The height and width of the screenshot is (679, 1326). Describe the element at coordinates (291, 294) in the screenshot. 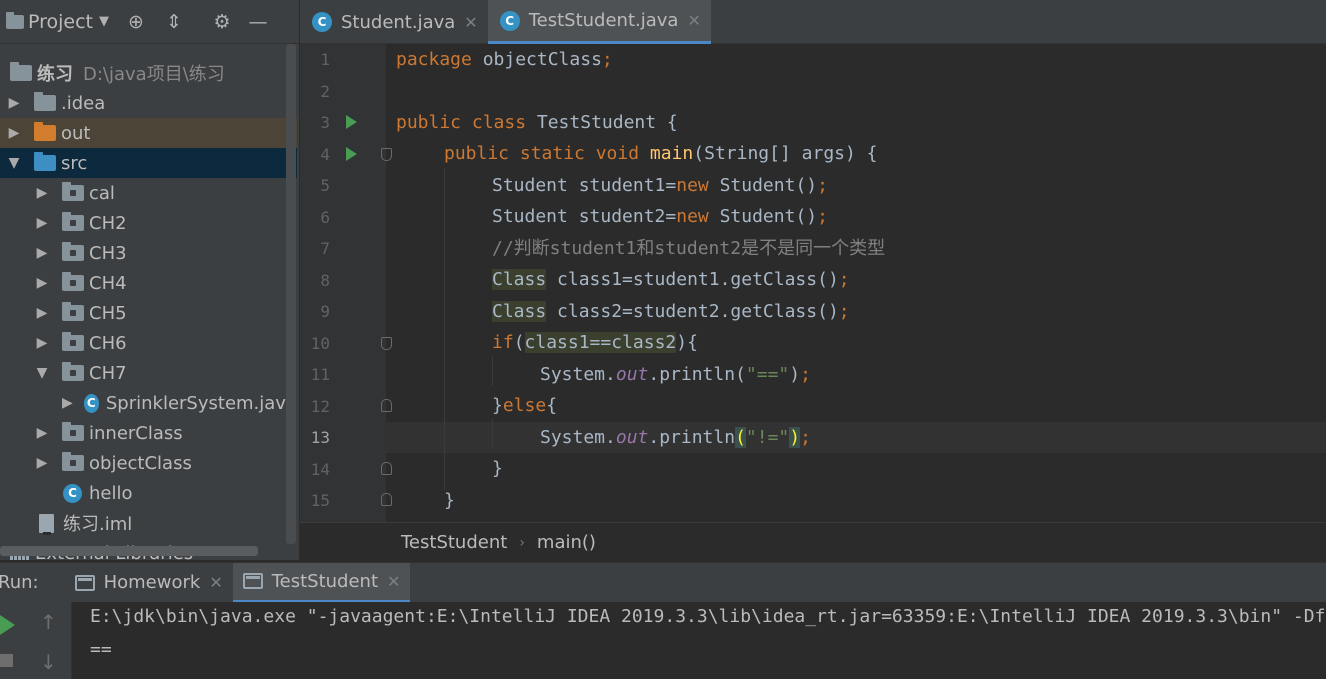

I see `tree-vertical-scrollbar` at that location.